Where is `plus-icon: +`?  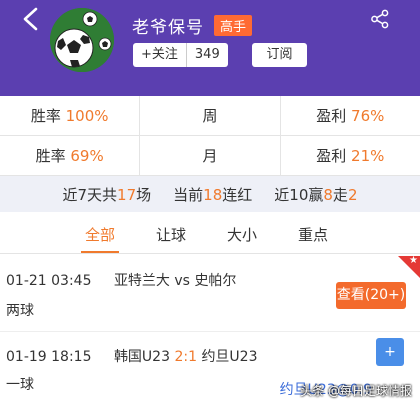 plus-icon: + is located at coordinates (390, 352).